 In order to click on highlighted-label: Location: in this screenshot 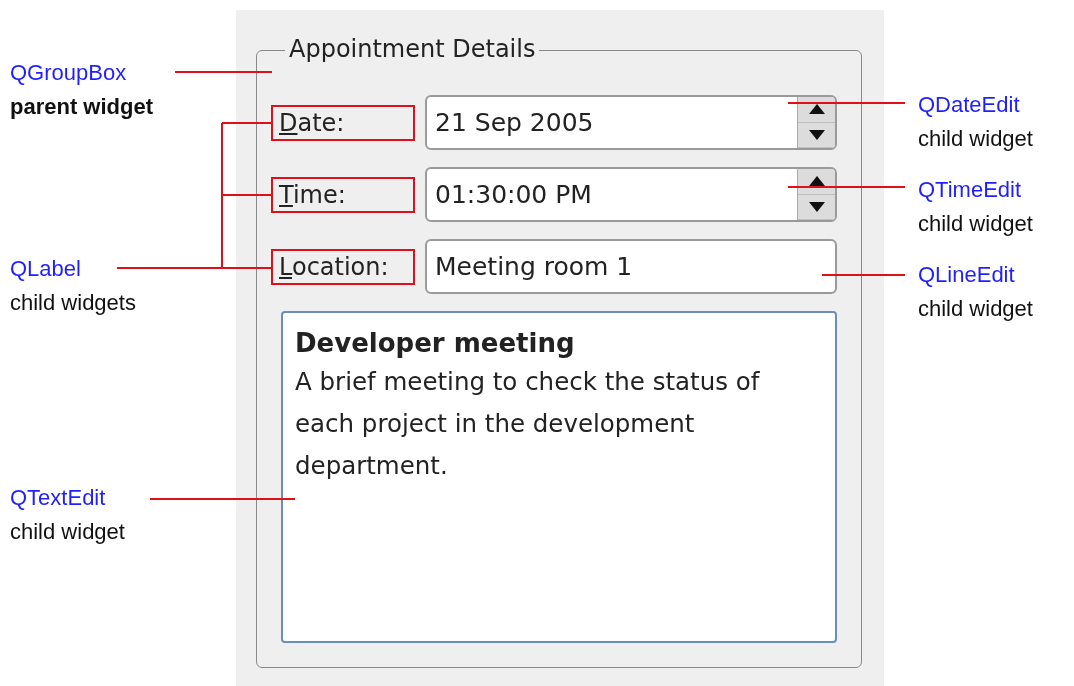, I will do `click(343, 266)`.